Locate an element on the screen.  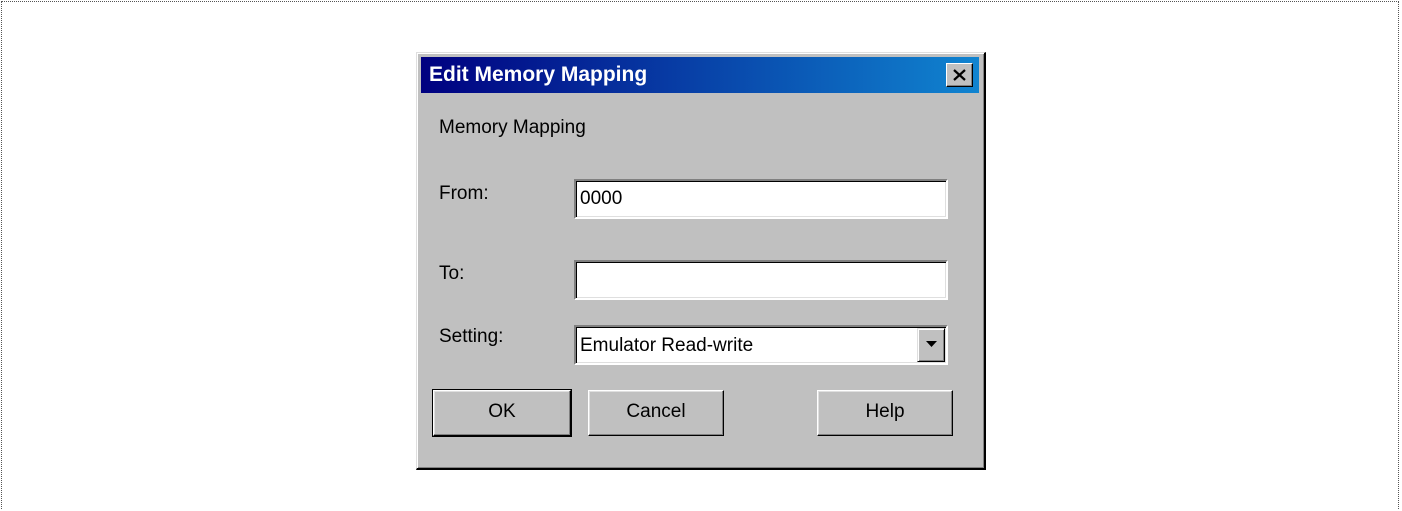
dialog-title: Edit Memory Mapping is located at coordinates (538, 74).